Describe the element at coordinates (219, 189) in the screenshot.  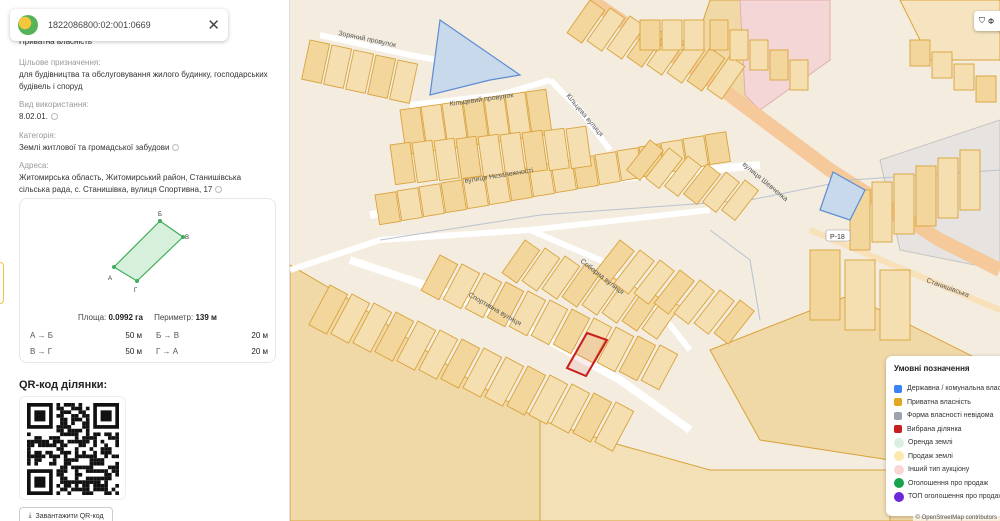
I see `copy-icon` at that location.